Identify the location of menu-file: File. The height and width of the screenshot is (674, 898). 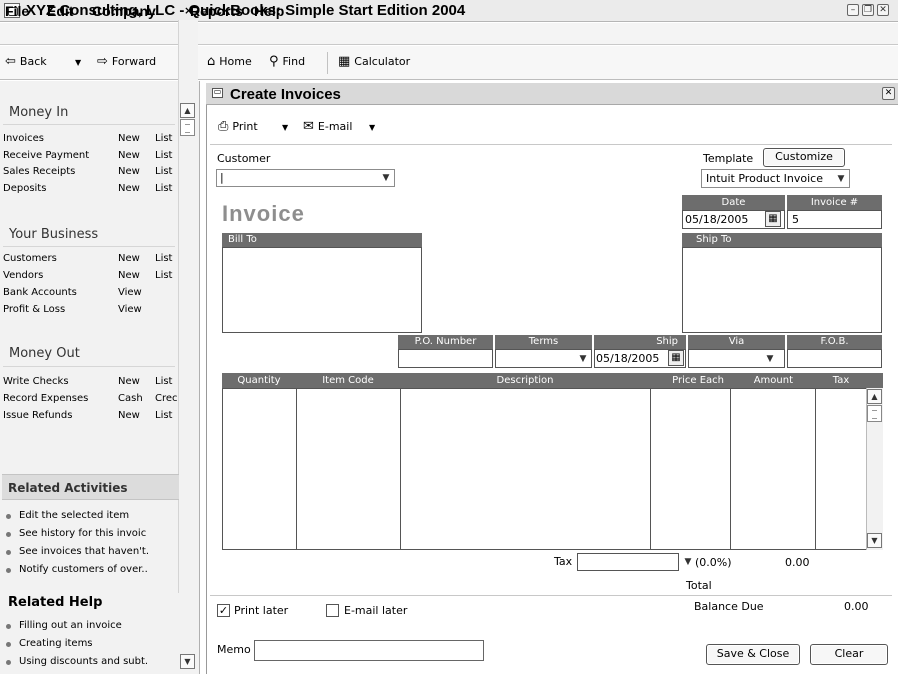
(17, 11).